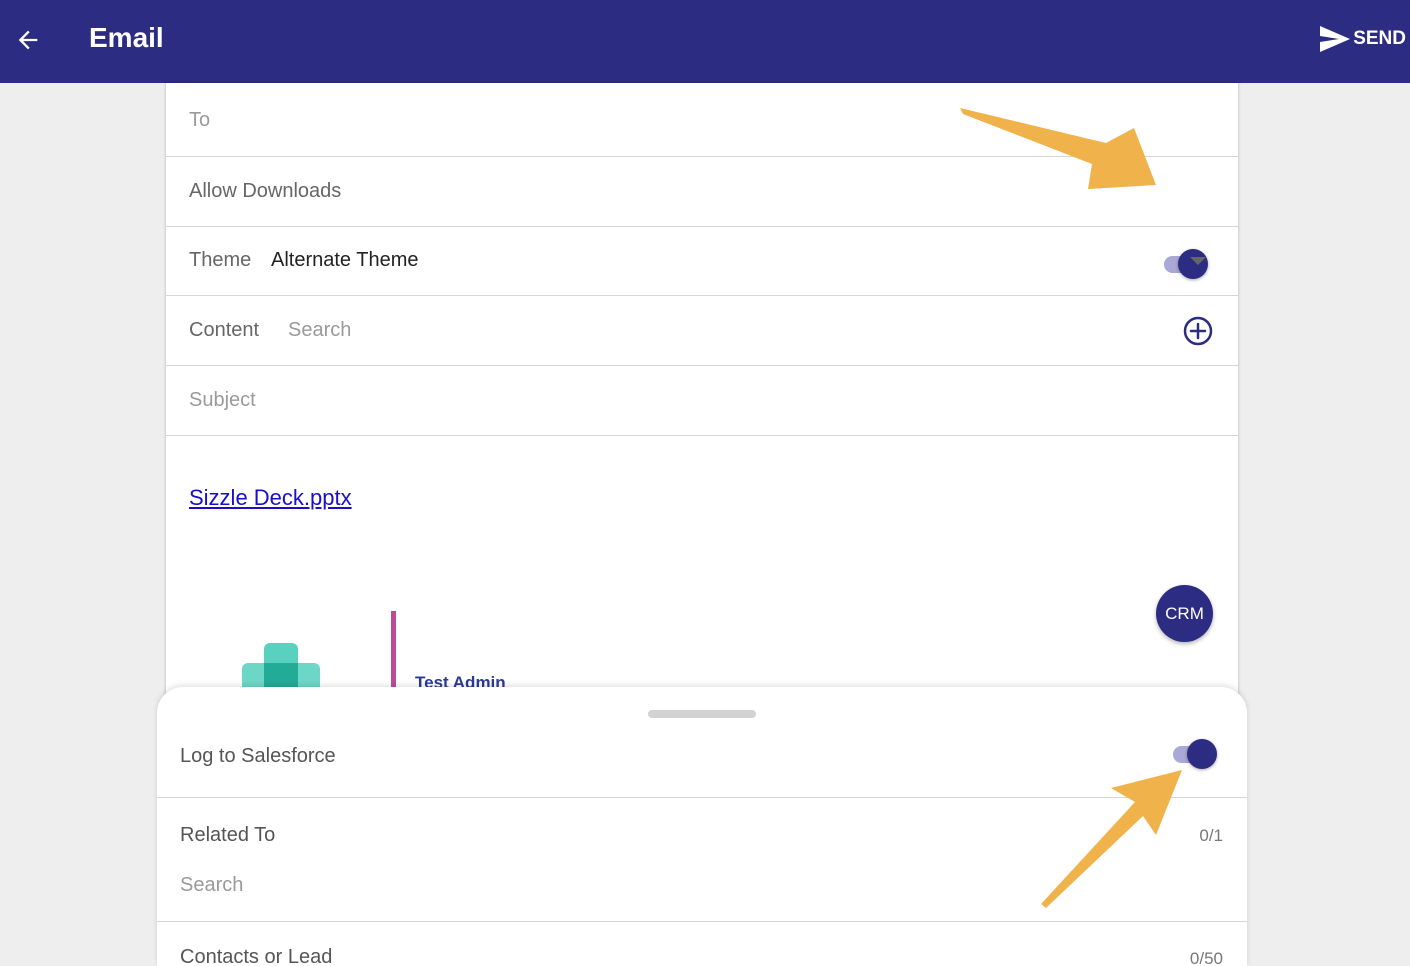 This screenshot has height=966, width=1410. I want to click on send-button: SEND, so click(1362, 39).